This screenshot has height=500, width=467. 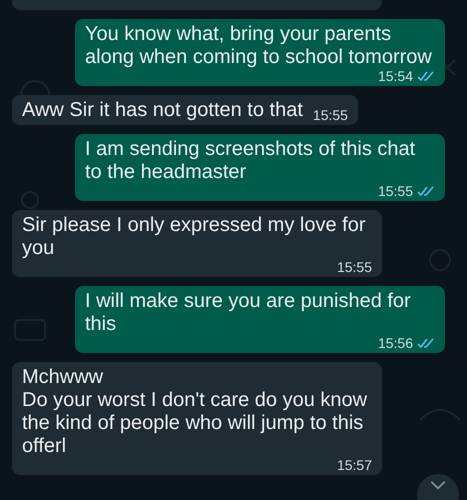 I want to click on message-text: I am sending screenshots of this chat to the headmaster, so click(x=250, y=161).